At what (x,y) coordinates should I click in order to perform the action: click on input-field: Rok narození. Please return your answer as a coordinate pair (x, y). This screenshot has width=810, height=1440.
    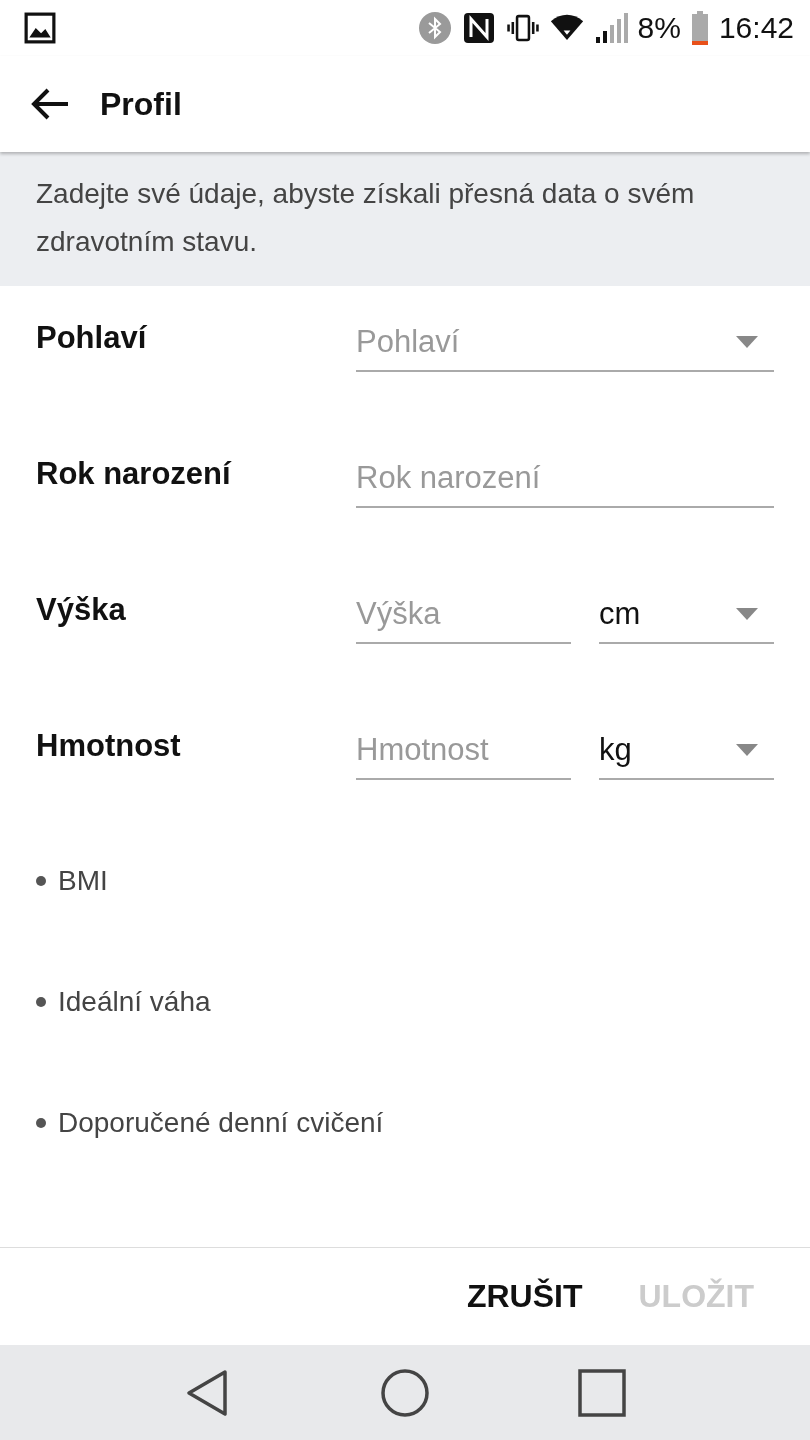
    Looking at the image, I should click on (565, 479).